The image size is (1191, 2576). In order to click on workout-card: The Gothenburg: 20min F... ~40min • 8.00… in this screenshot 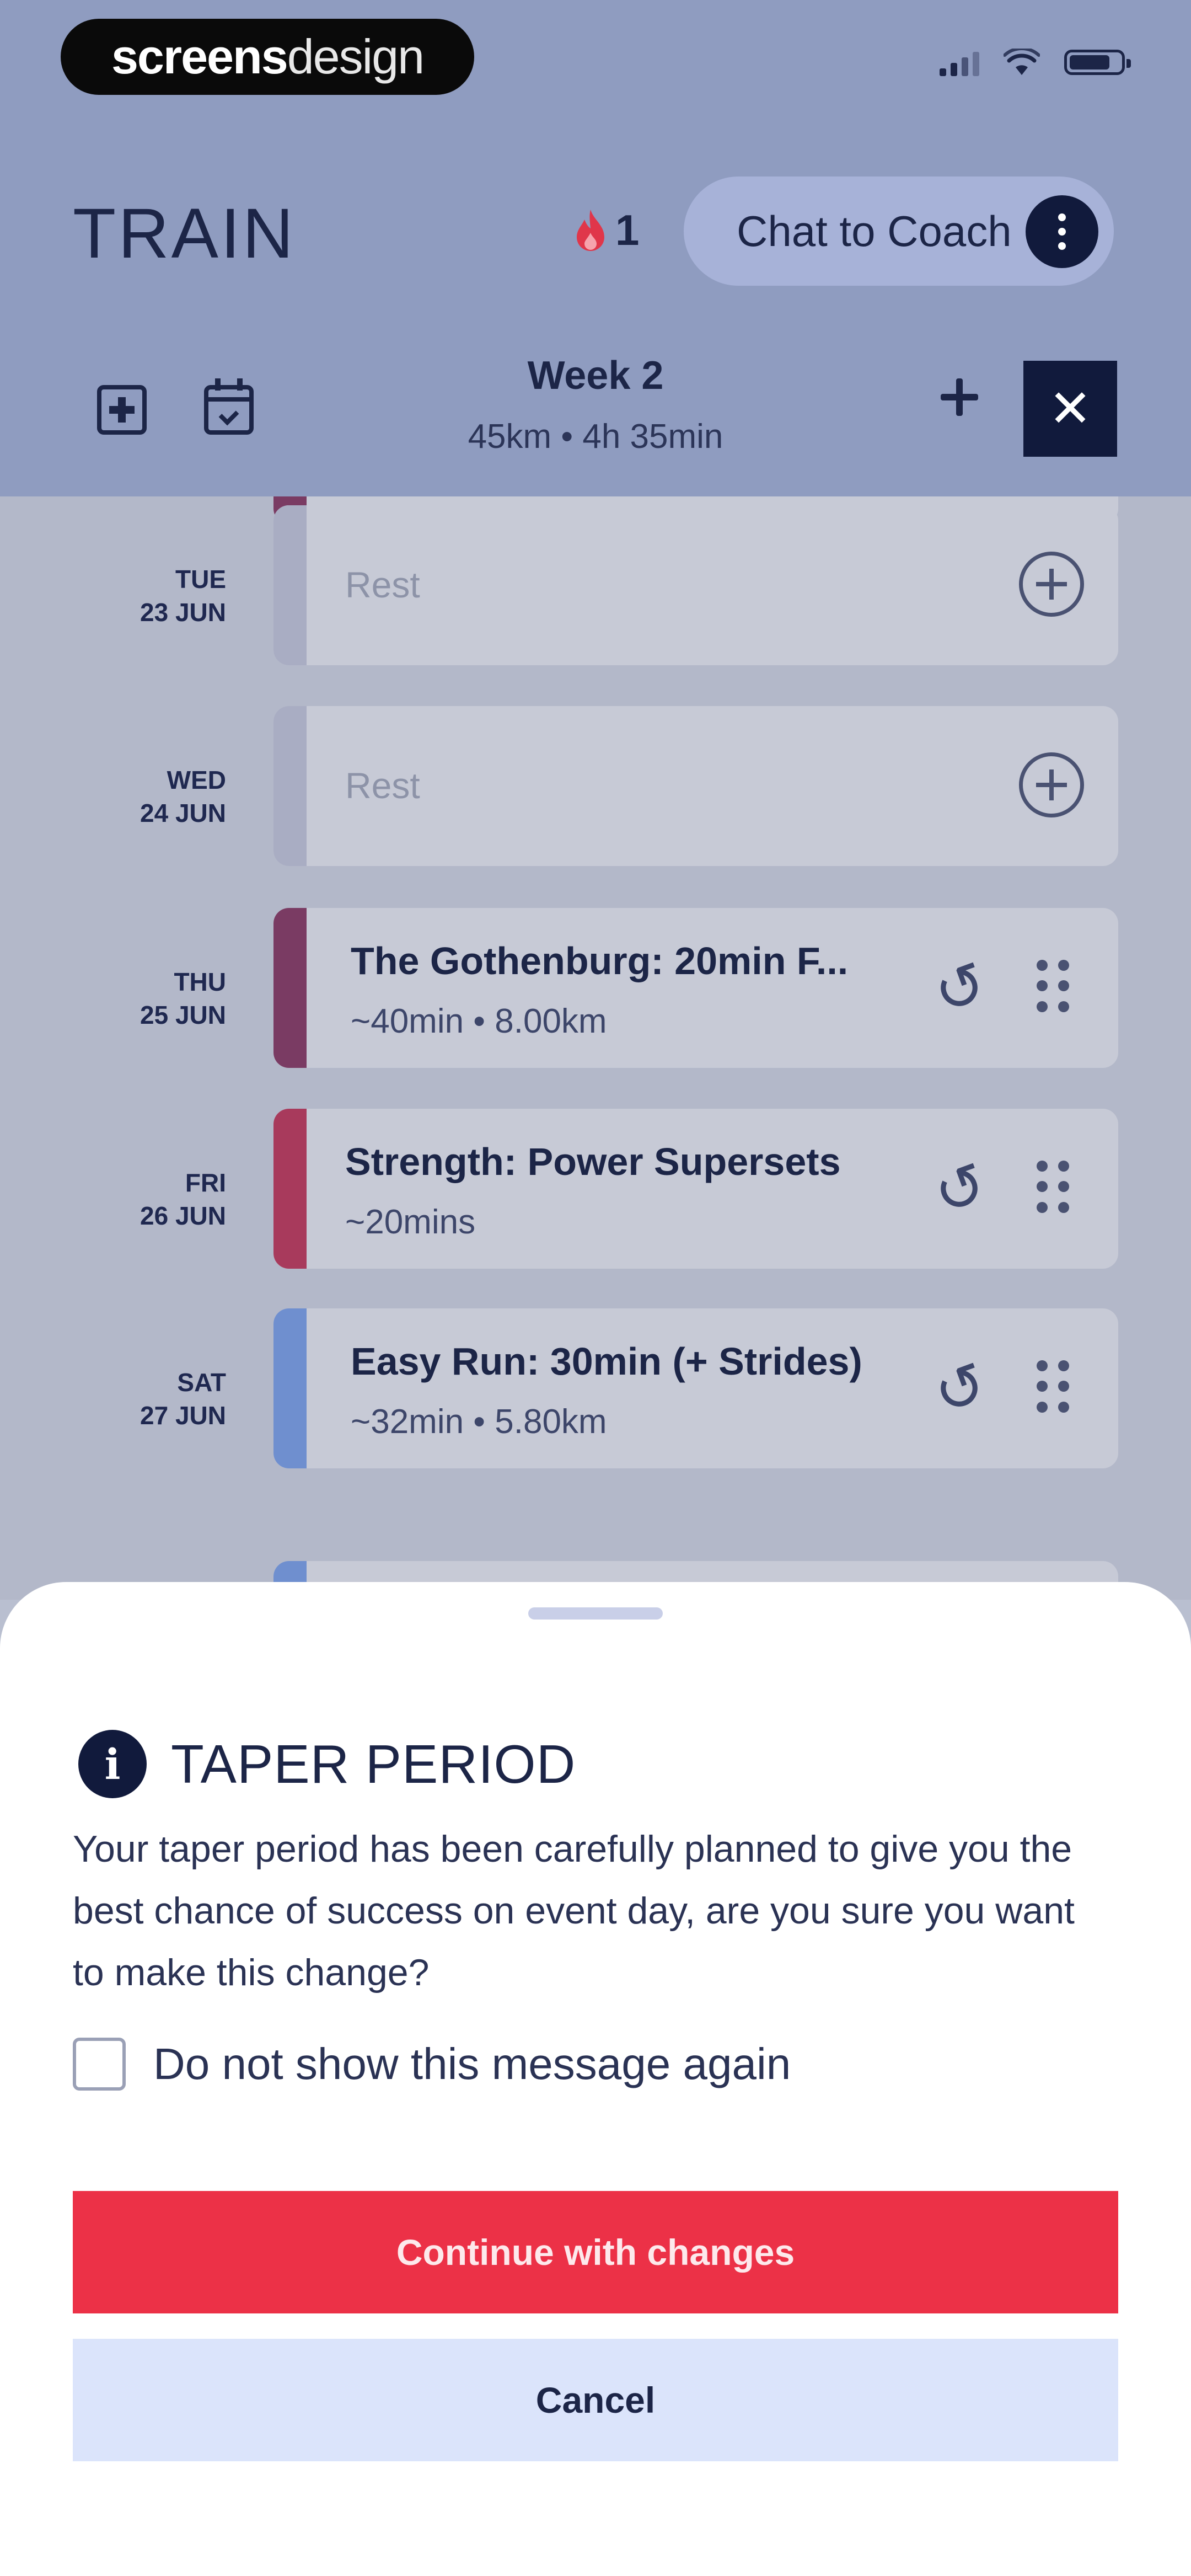, I will do `click(695, 988)`.